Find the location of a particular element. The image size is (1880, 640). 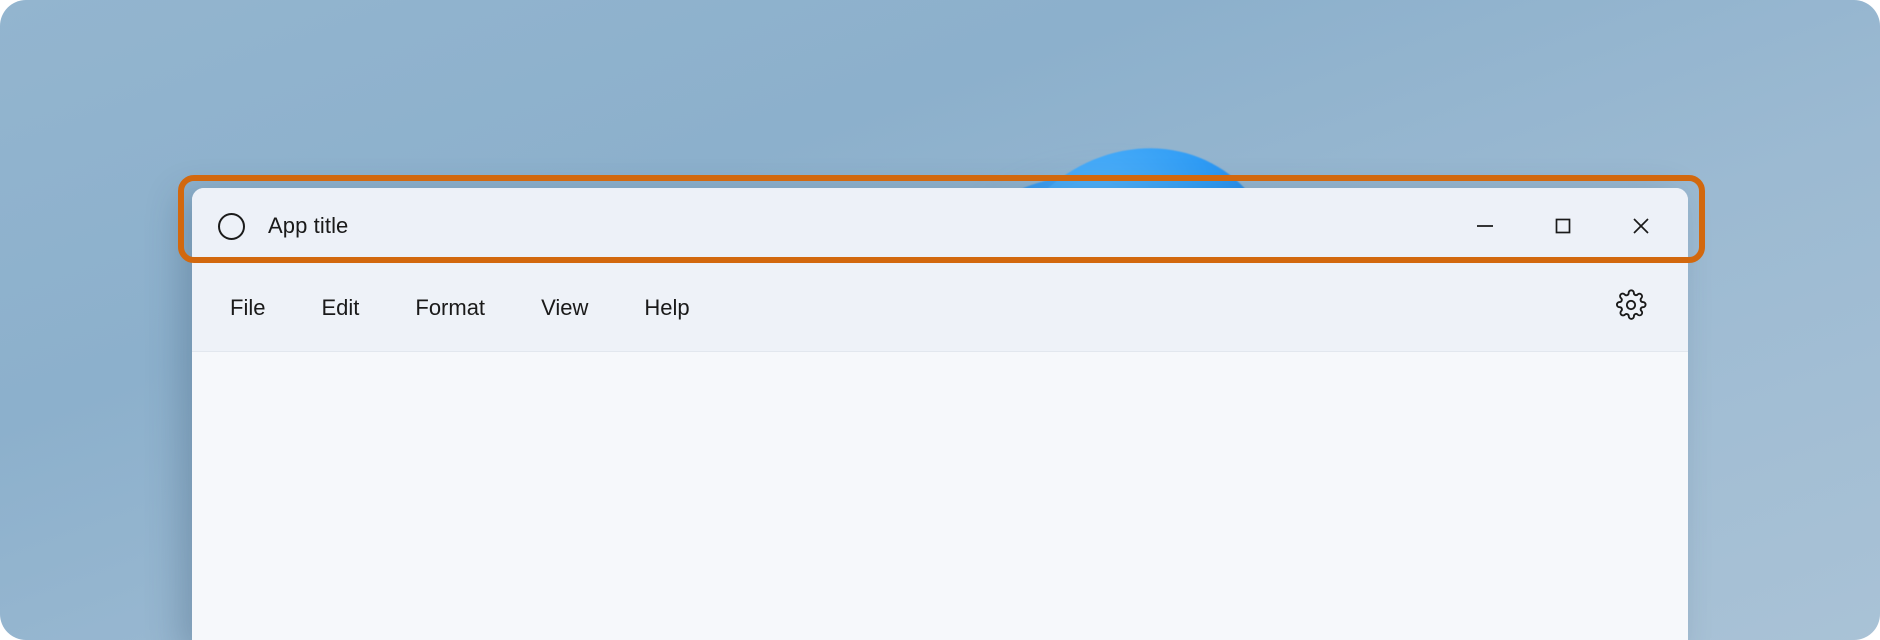

maximize-button is located at coordinates (1563, 226).